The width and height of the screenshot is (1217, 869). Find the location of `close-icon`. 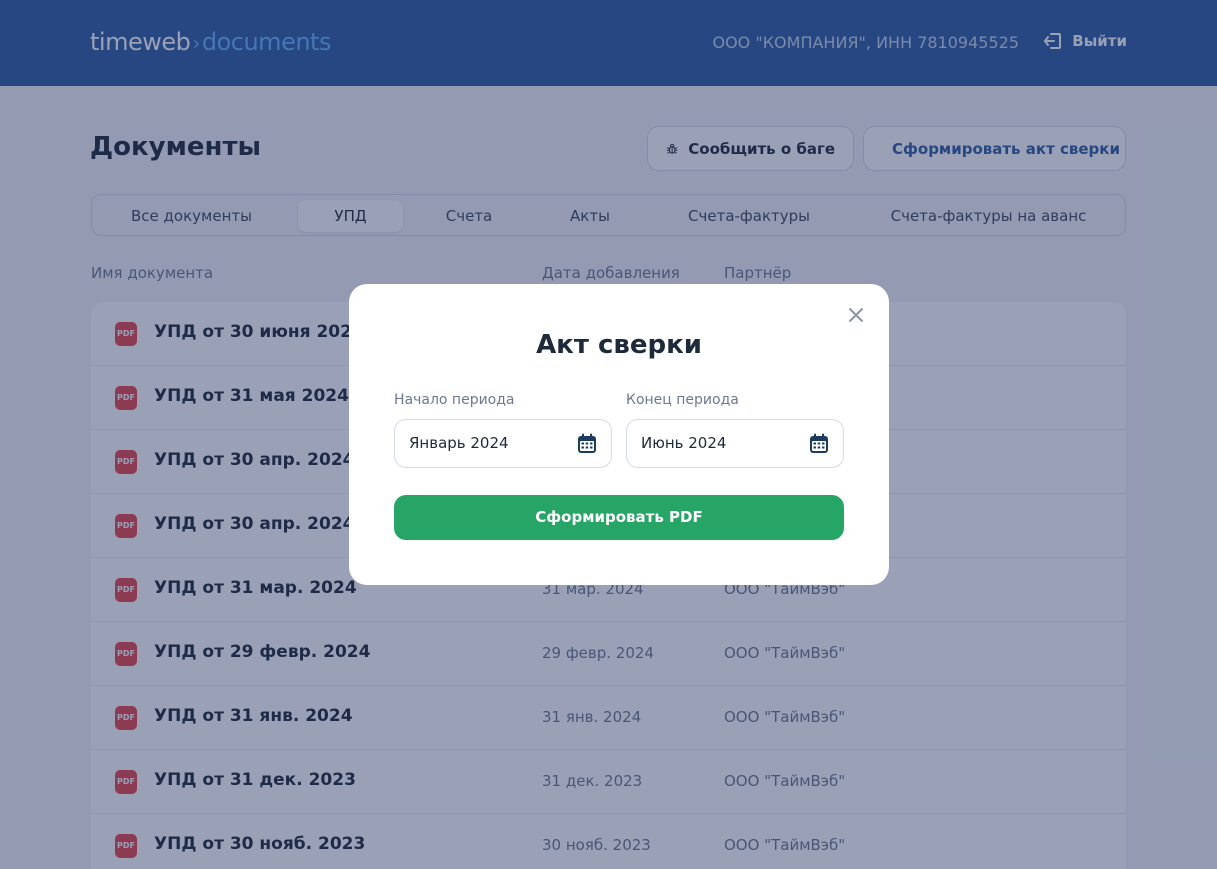

close-icon is located at coordinates (856, 315).